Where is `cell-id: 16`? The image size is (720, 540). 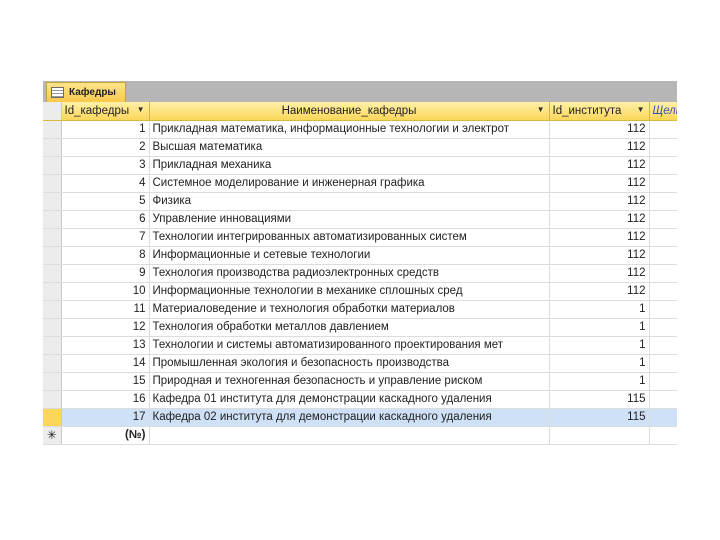
cell-id: 16 is located at coordinates (105, 399).